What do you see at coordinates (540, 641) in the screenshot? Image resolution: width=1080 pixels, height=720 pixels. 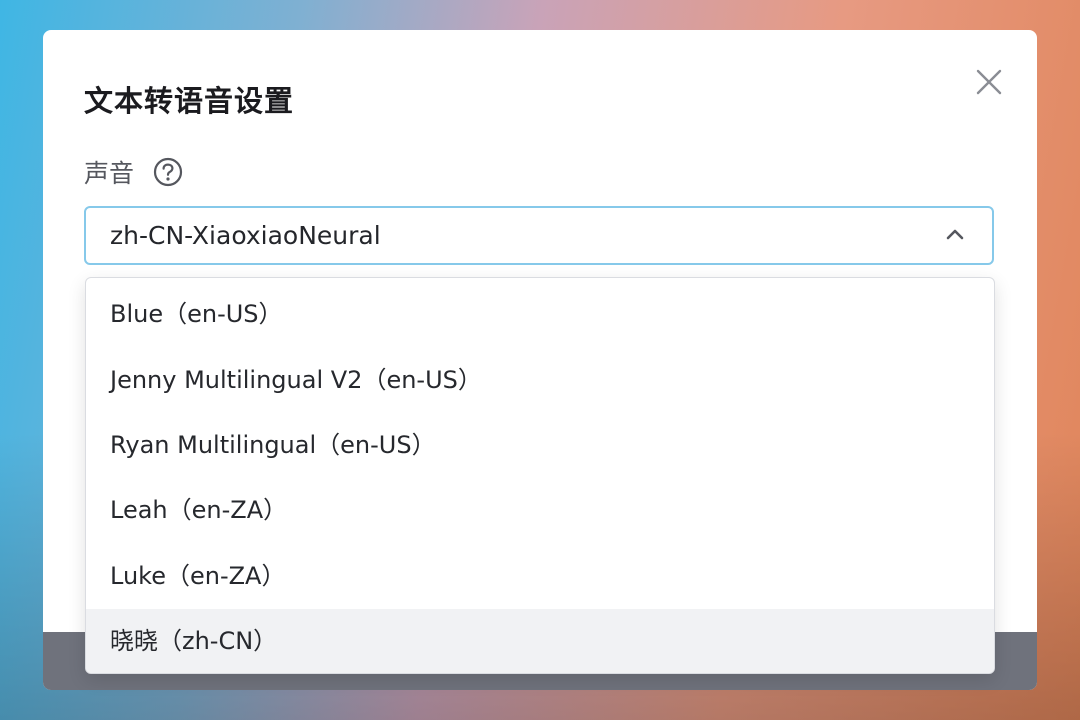 I see `voice-option-xiaoxiao: 晓晓（zh-CN）` at bounding box center [540, 641].